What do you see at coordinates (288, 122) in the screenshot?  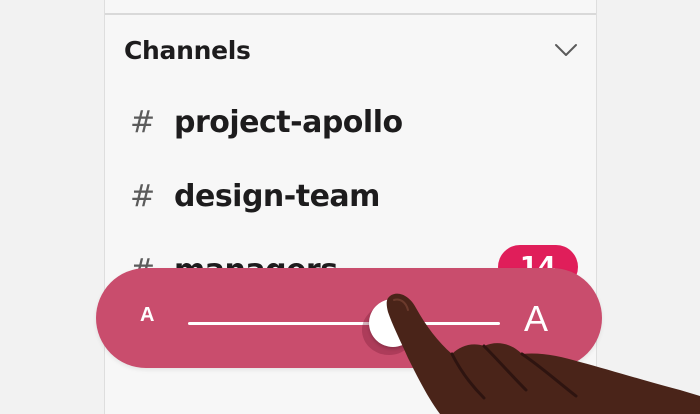 I see `channel-name: project-apollo` at bounding box center [288, 122].